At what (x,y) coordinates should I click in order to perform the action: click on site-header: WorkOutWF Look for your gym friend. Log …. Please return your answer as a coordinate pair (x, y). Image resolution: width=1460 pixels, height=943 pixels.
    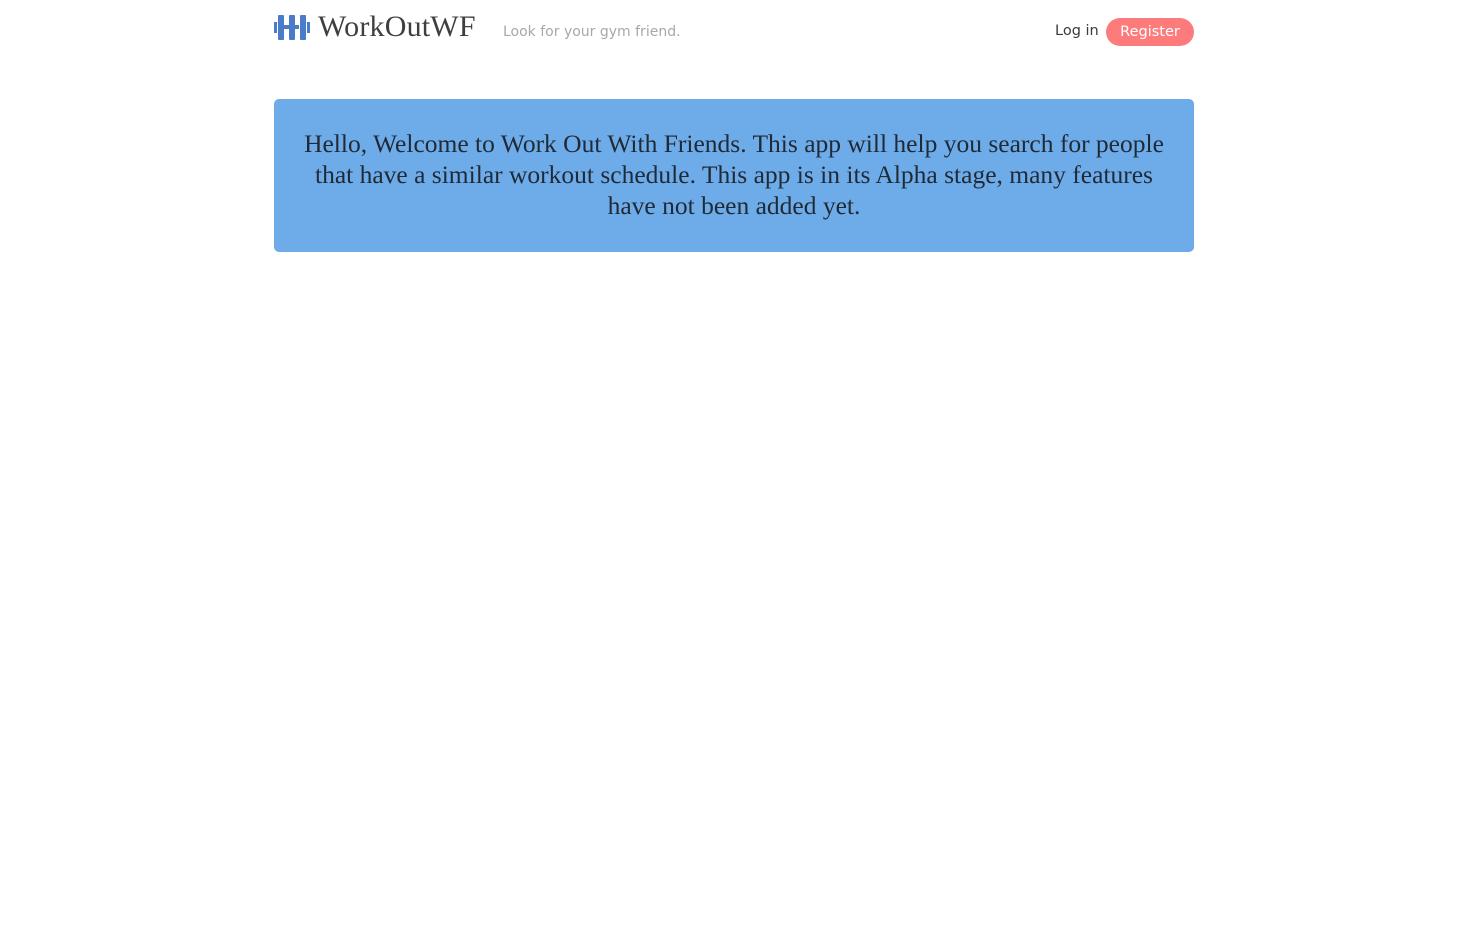
    Looking at the image, I should click on (734, 32).